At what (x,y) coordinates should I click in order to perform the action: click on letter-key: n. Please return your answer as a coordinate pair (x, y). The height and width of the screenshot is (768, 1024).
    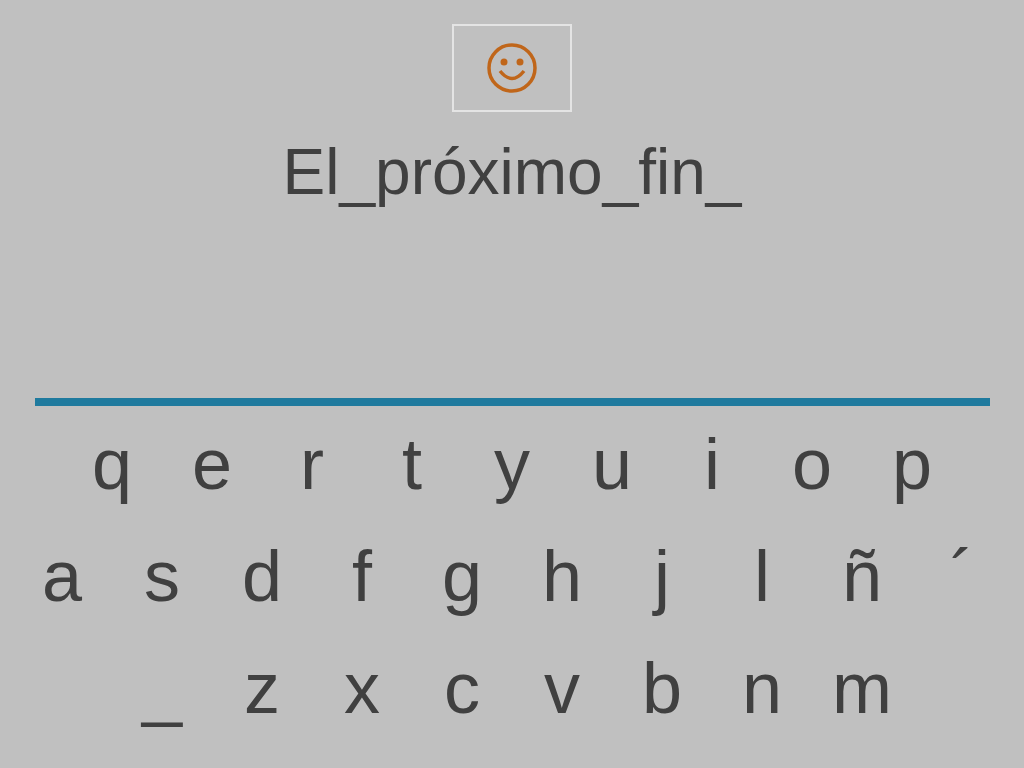
    Looking at the image, I should click on (762, 688).